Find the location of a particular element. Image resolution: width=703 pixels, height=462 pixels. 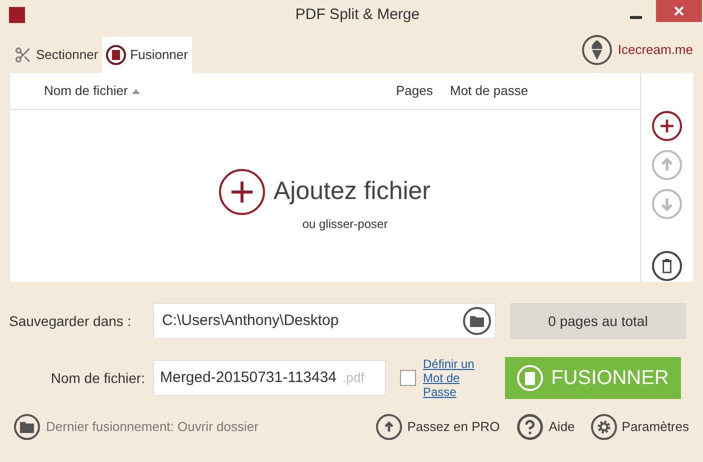

website-link: Icecream.me is located at coordinates (655, 50).